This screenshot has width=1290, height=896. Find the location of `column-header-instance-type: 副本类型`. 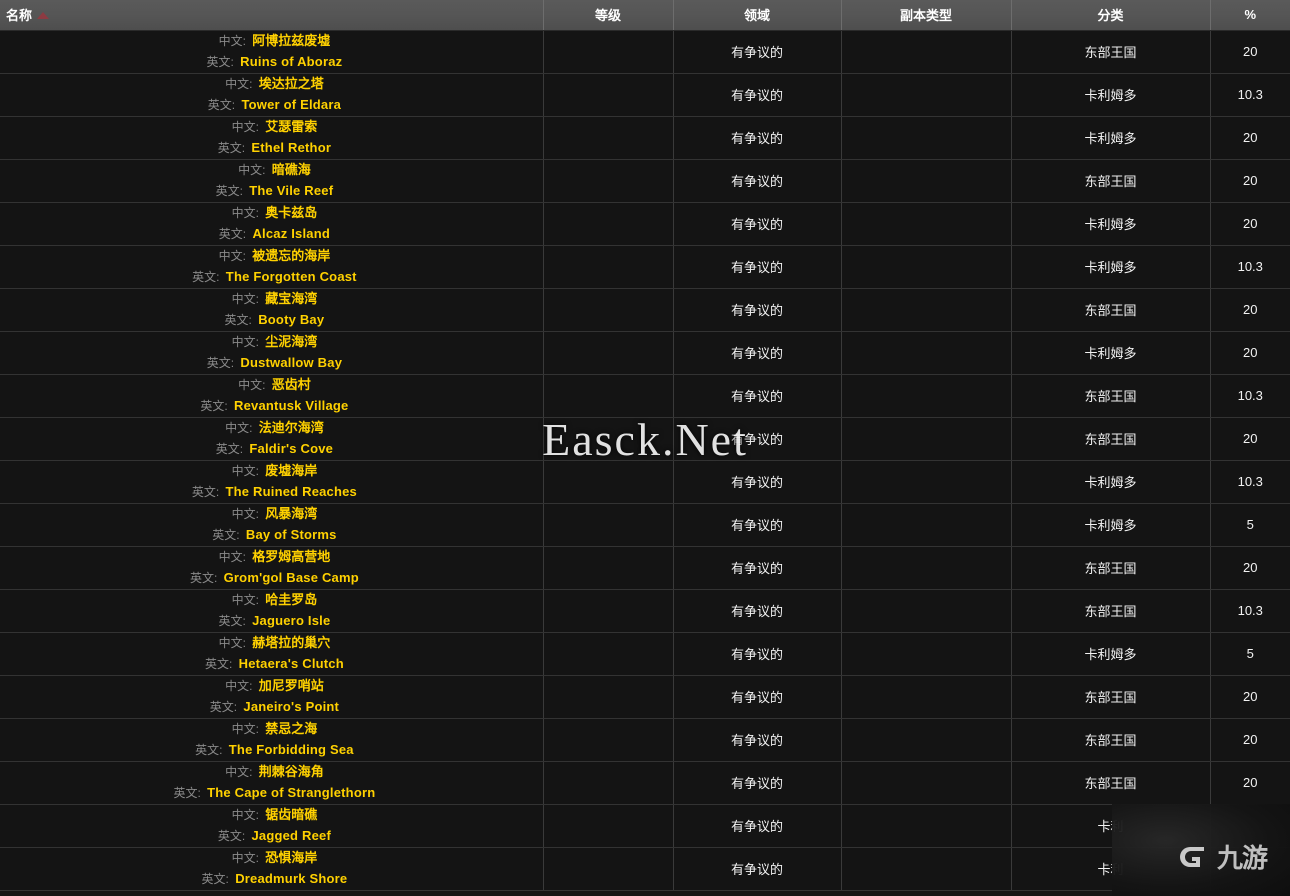

column-header-instance-type: 副本类型 is located at coordinates (926, 15).